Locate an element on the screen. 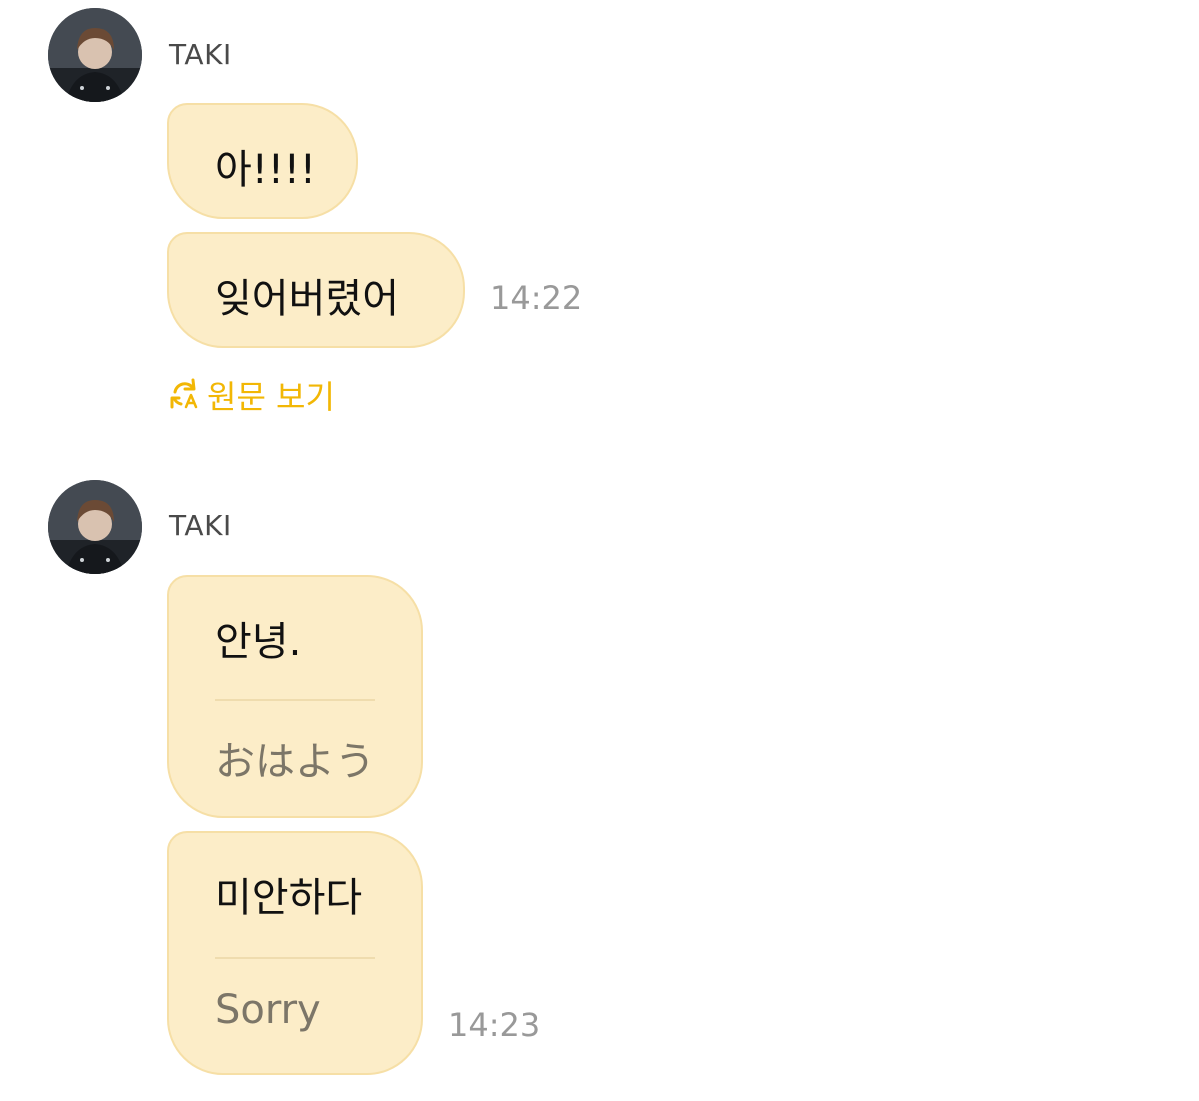 The width and height of the screenshot is (1199, 1101). view-original-button: 원문 보기 is located at coordinates (251, 395).